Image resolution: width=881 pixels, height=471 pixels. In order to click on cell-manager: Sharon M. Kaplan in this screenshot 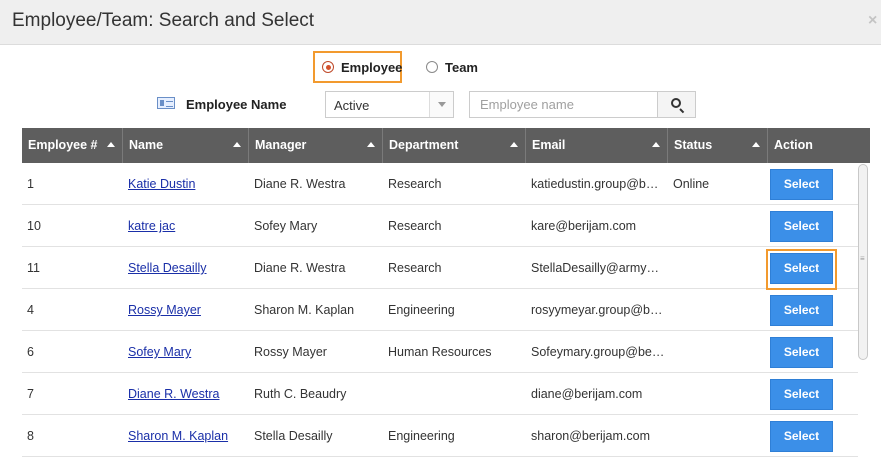, I will do `click(304, 310)`.